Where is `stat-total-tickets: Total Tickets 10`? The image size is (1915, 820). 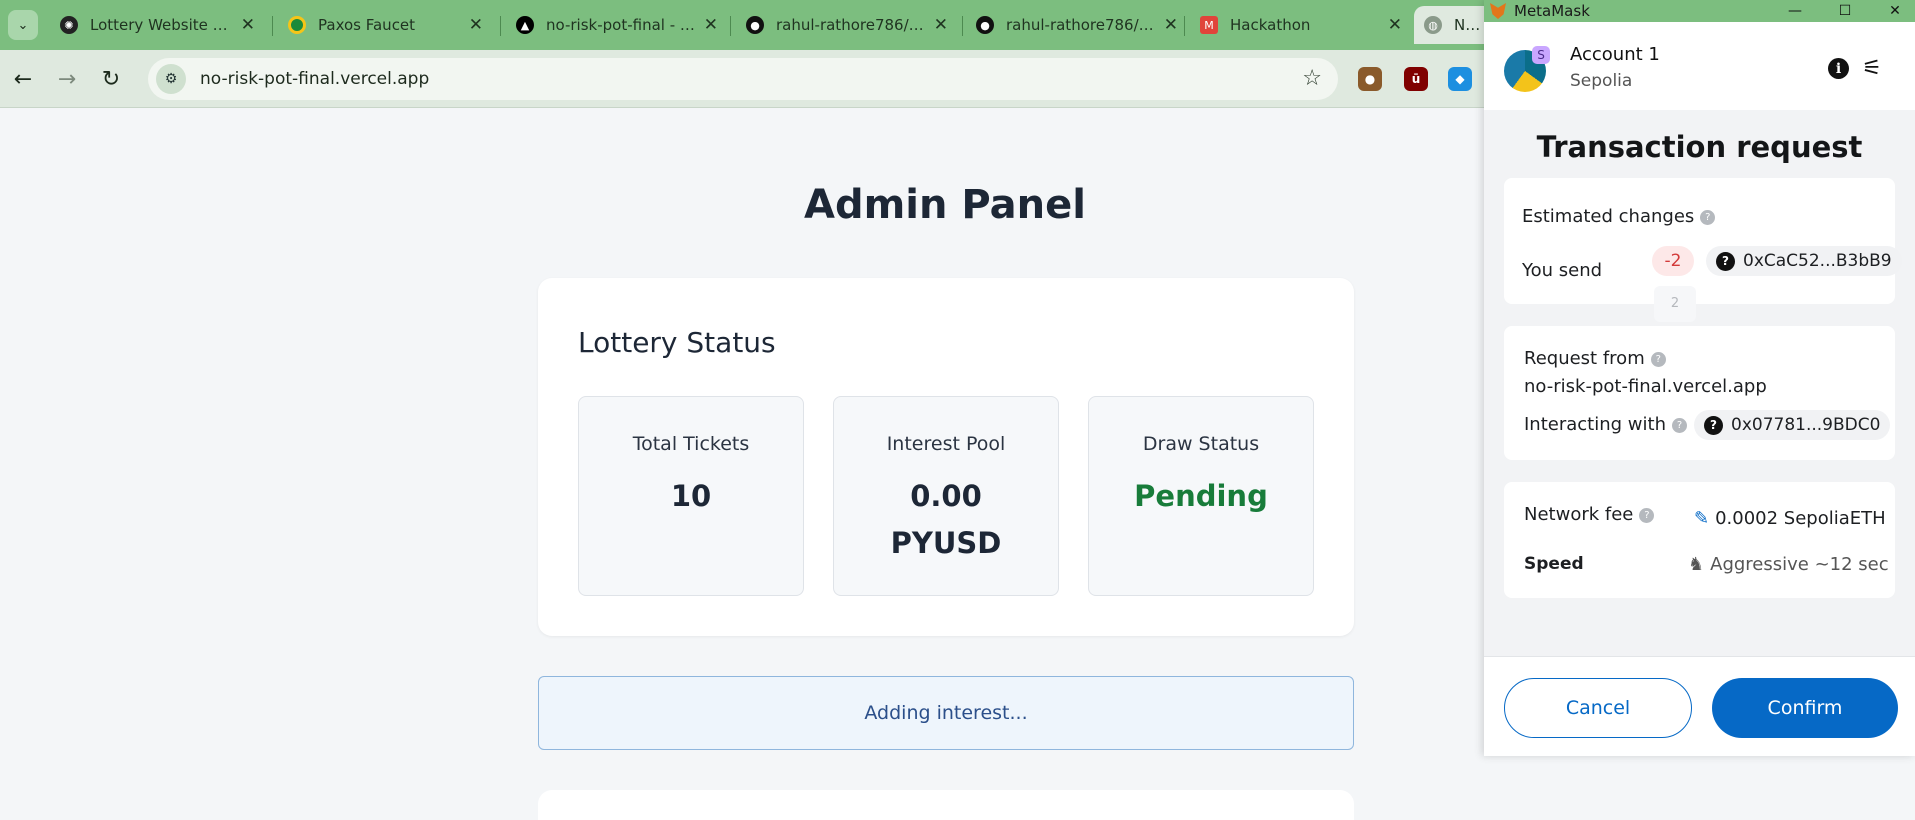 stat-total-tickets: Total Tickets 10 is located at coordinates (691, 496).